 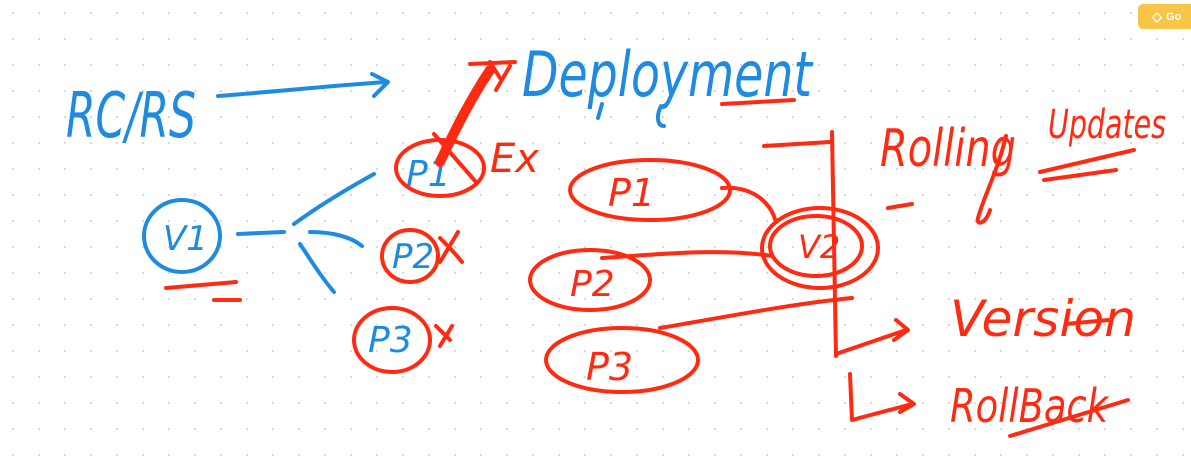 What do you see at coordinates (687, 255) in the screenshot?
I see `link-p2-v2` at bounding box center [687, 255].